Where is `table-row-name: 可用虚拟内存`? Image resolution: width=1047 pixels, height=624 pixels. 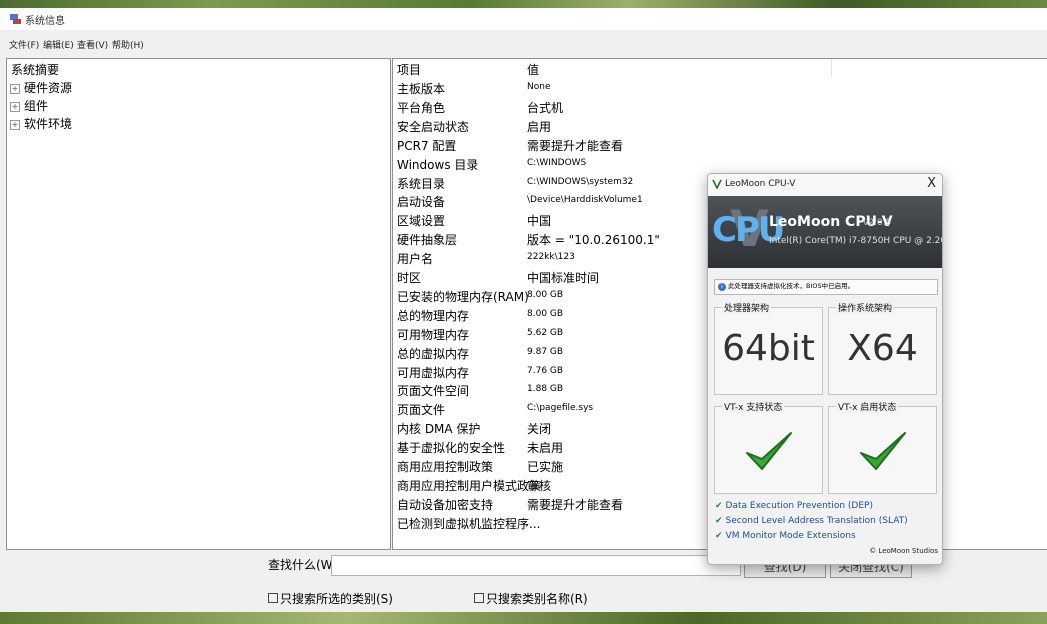
table-row-name: 可用虚拟内存 is located at coordinates (433, 372).